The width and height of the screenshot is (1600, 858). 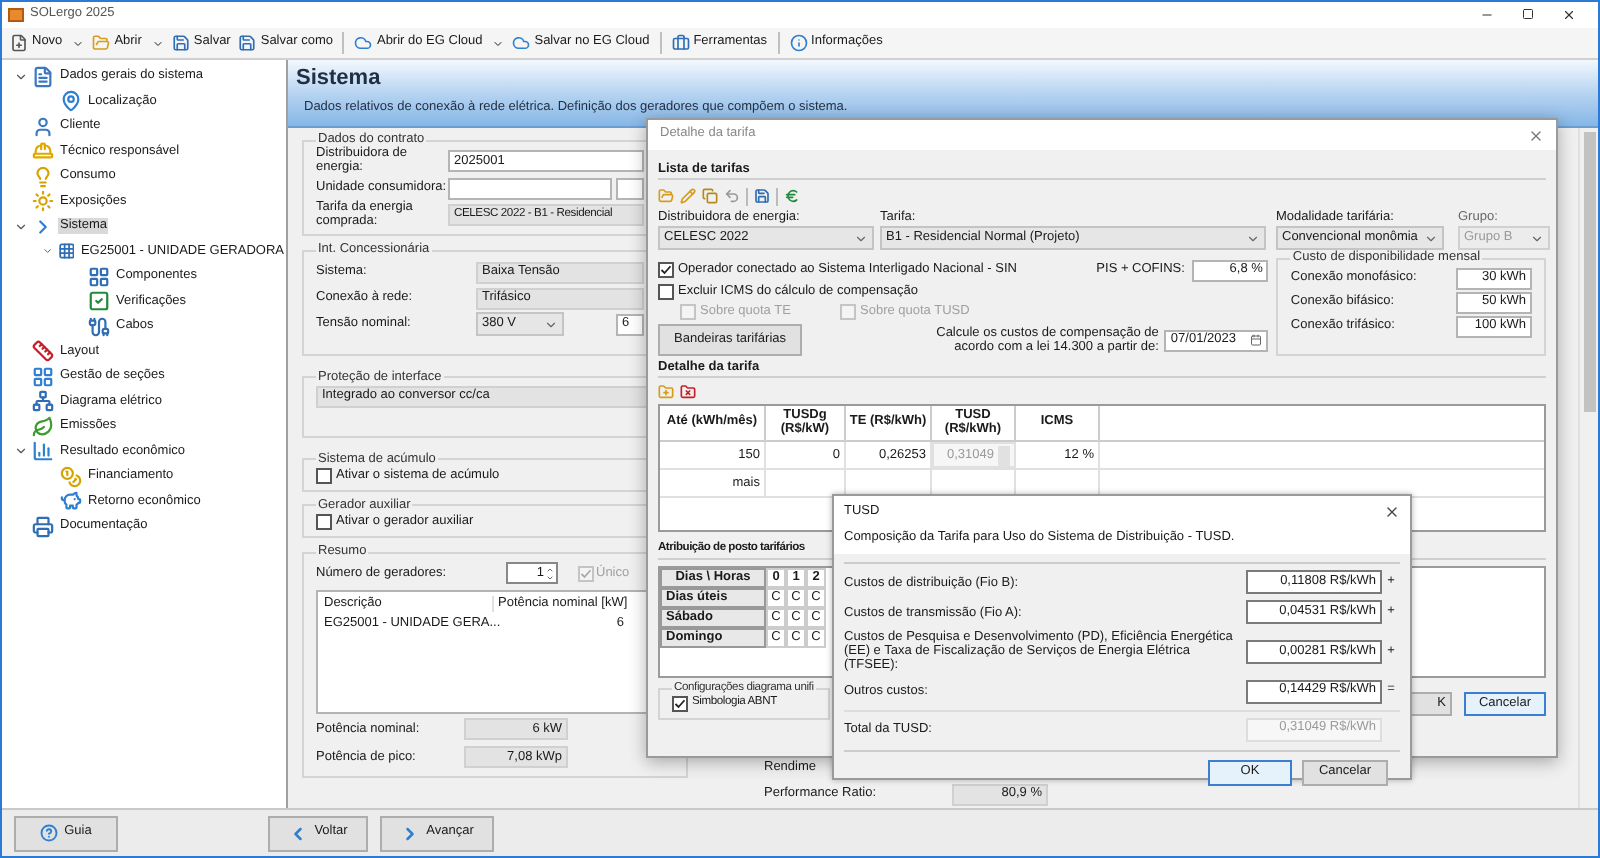 I want to click on app-logo-icon, so click(x=16, y=15).